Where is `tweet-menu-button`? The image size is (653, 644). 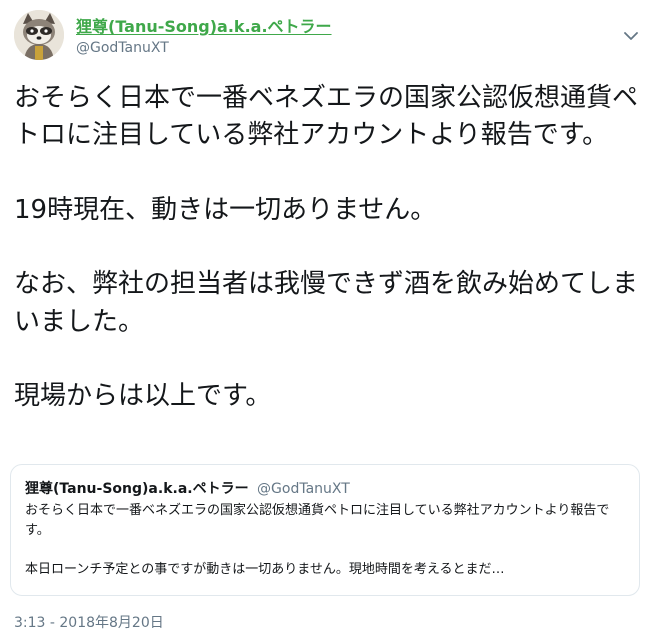 tweet-menu-button is located at coordinates (631, 35).